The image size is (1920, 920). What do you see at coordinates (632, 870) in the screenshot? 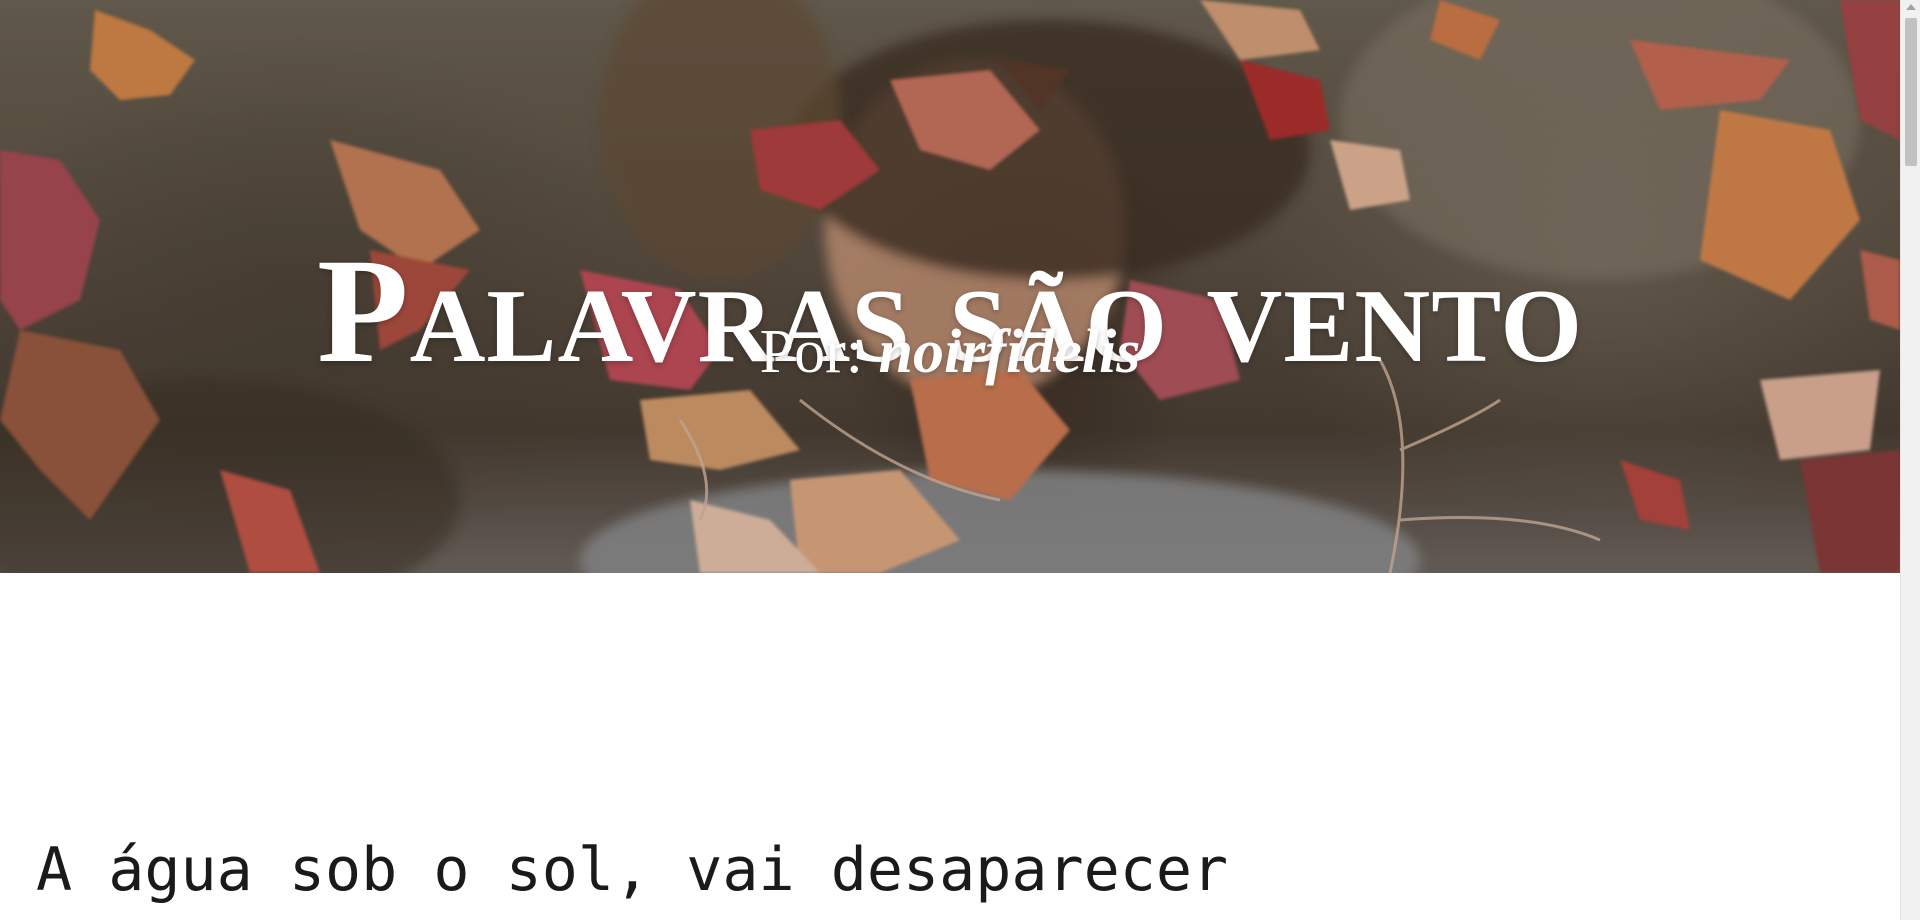
I see `poem-line: A água sob o sol, vai desaparecer` at bounding box center [632, 870].